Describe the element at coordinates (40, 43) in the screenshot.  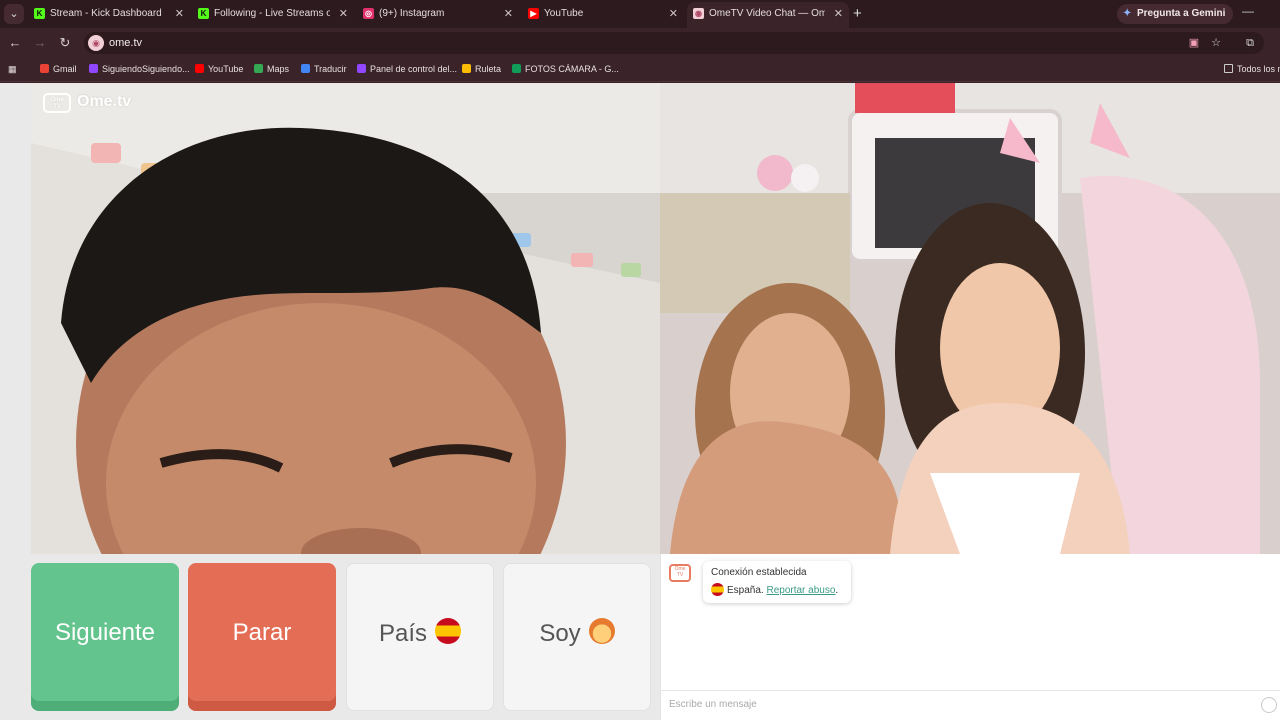
I see `forward-arrow-icon: →` at that location.